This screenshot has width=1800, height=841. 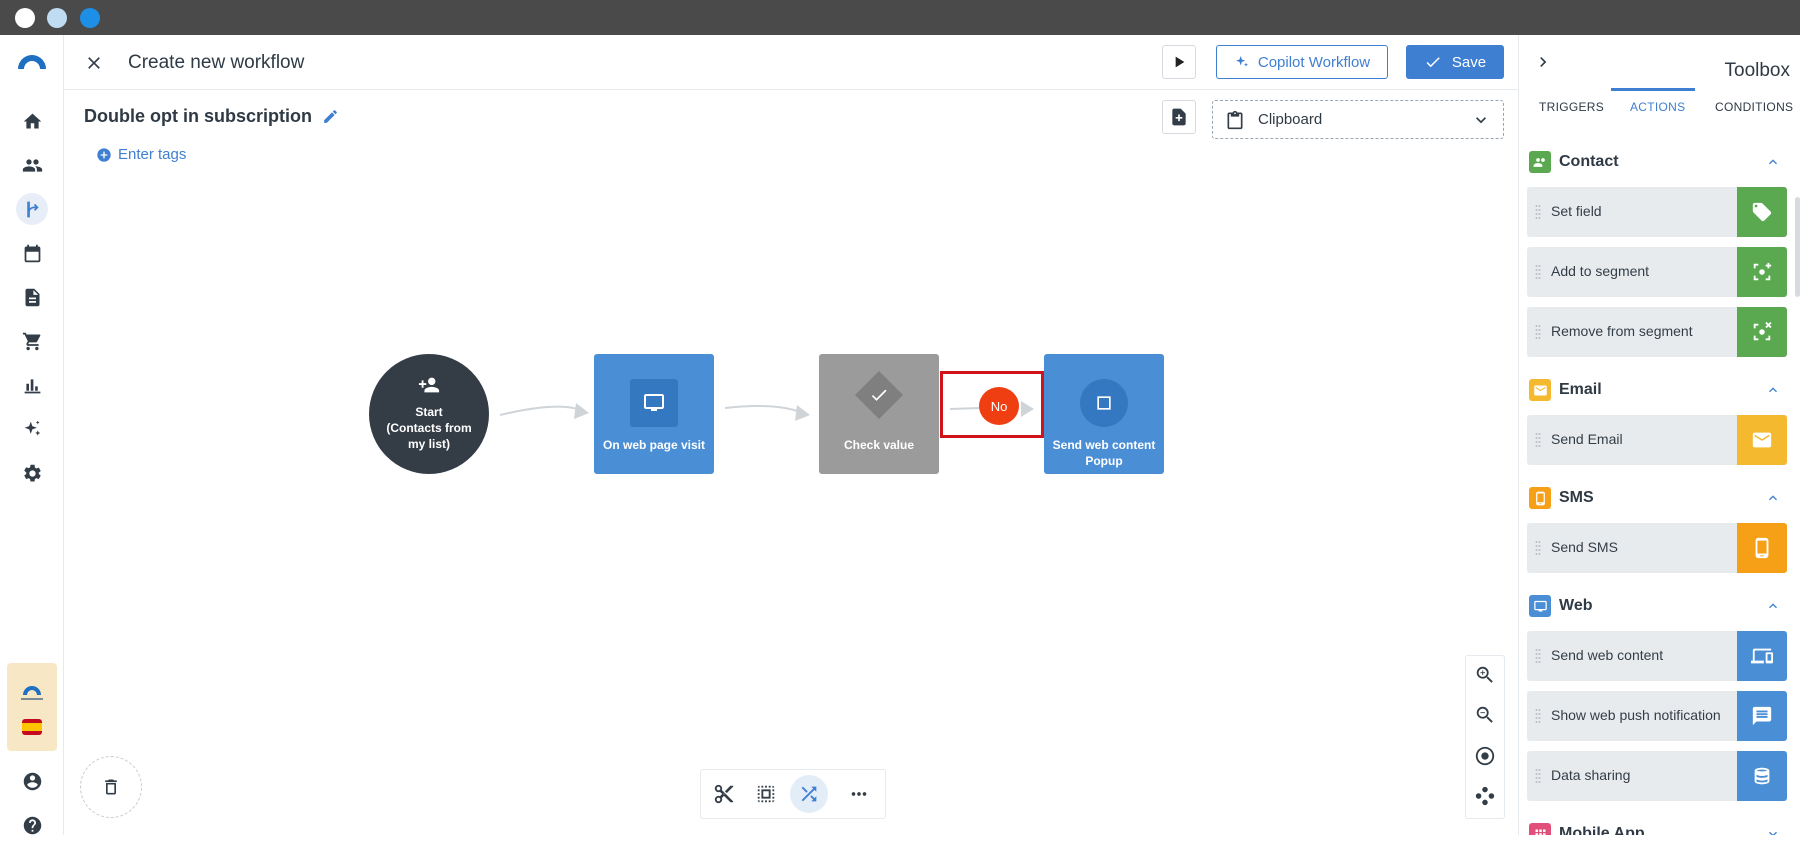 I want to click on contacts-add-icon, so click(x=429, y=385).